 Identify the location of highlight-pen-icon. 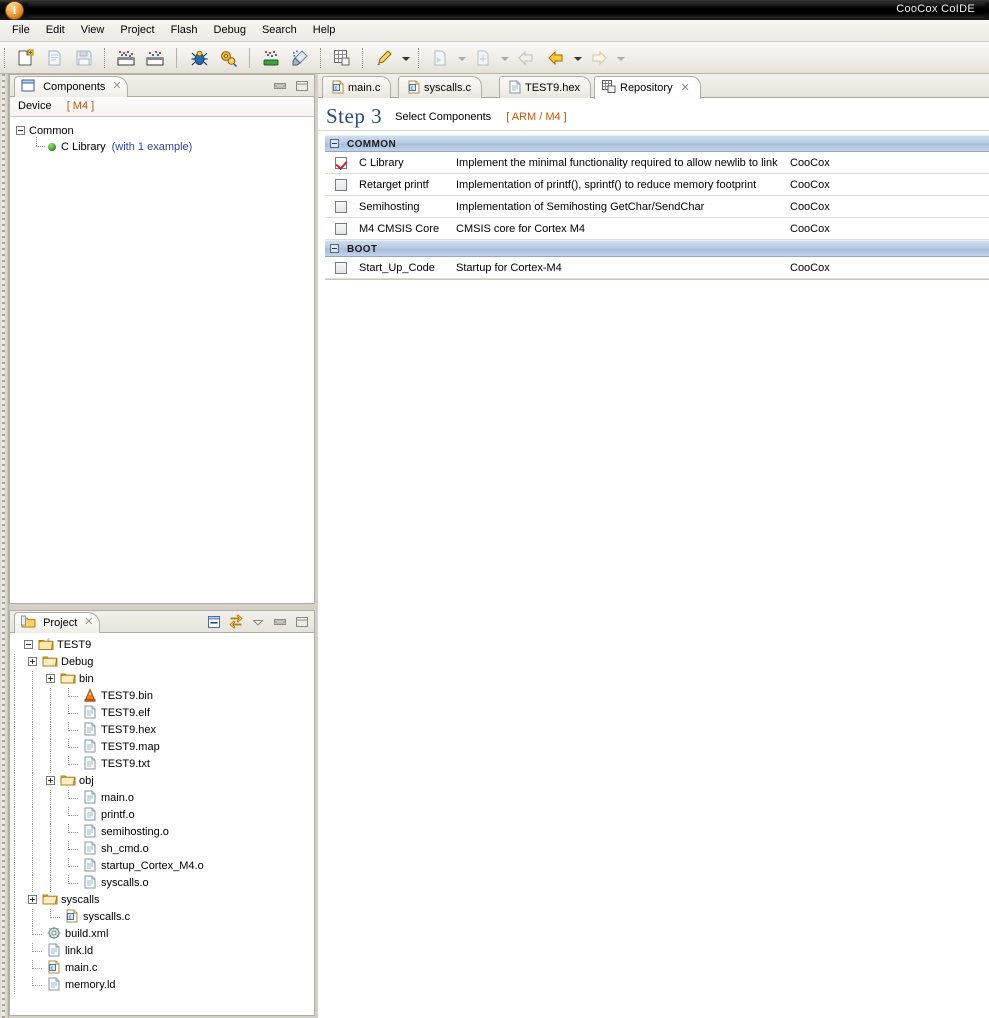
(384, 58).